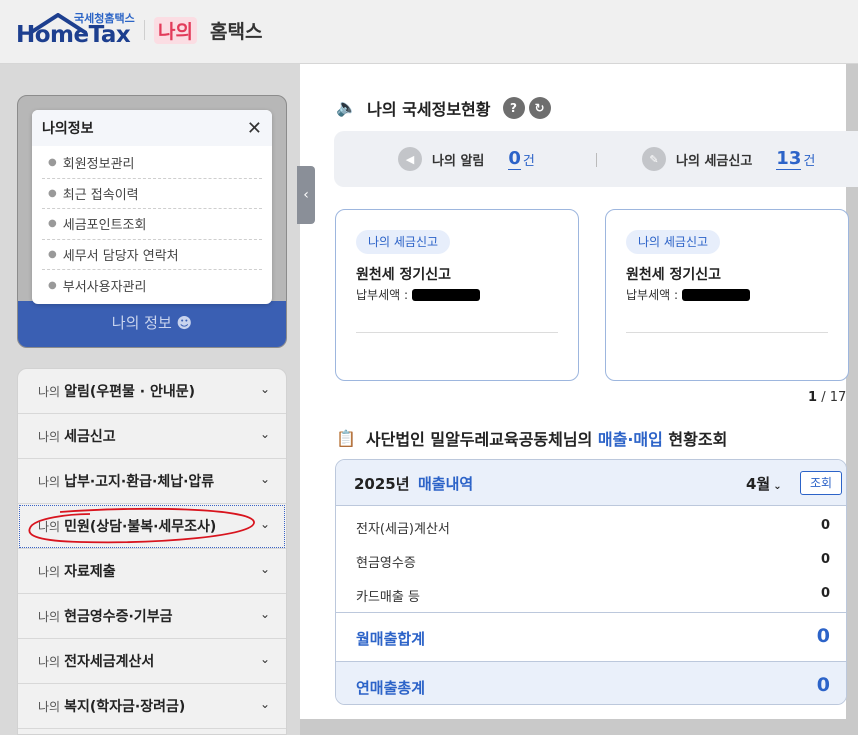 The image size is (858, 735). I want to click on person-icon: ☻, so click(184, 323).